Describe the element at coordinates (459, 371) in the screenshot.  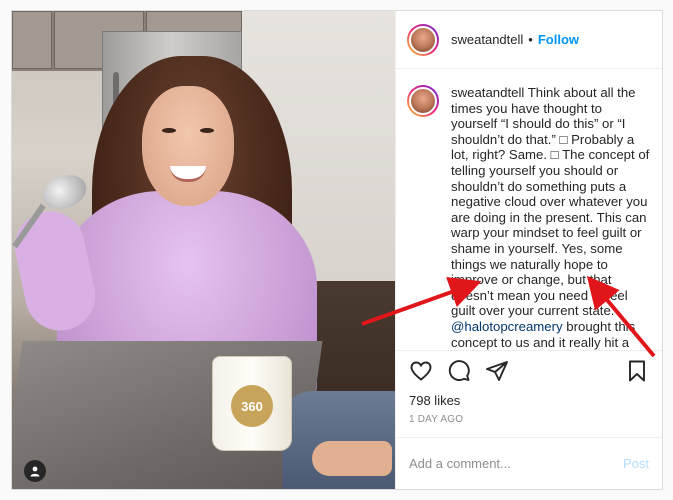
I see `comment-icon` at that location.